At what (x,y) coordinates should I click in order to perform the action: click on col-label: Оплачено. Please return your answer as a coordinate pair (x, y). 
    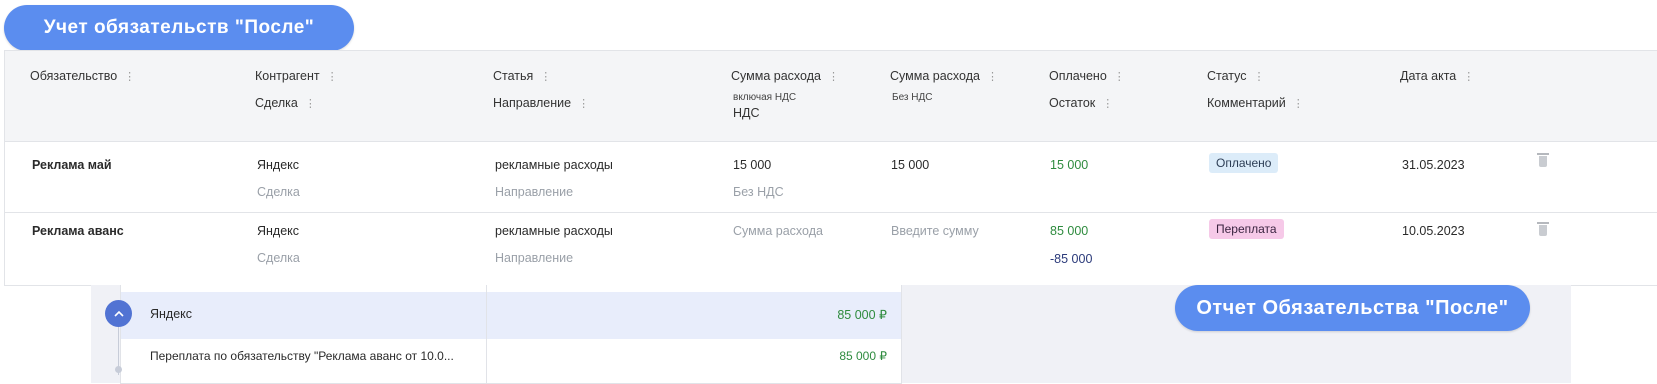
    Looking at the image, I should click on (1078, 76).